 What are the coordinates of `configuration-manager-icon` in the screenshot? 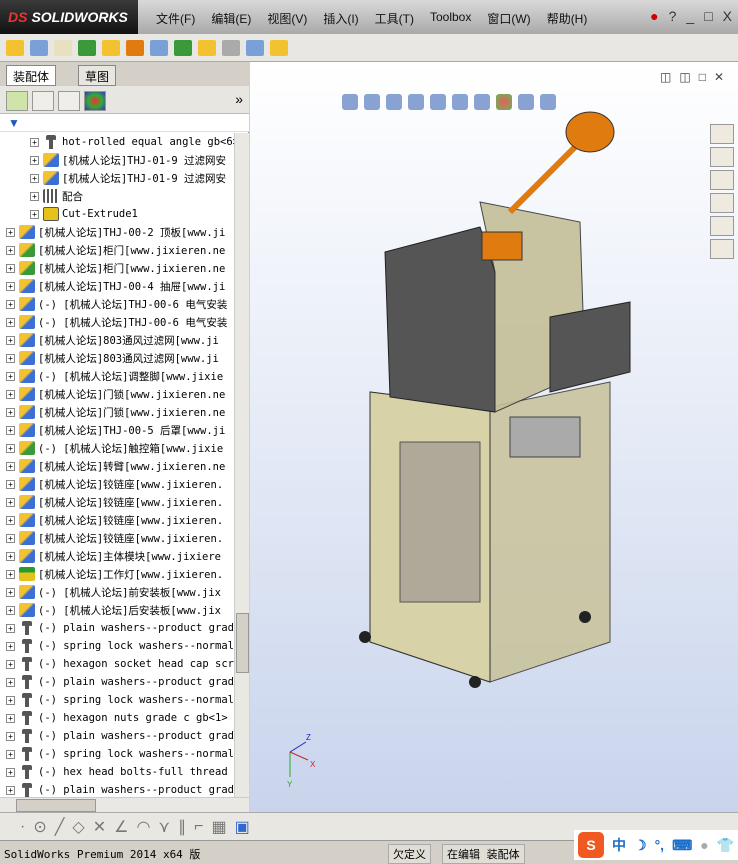 It's located at (69, 101).